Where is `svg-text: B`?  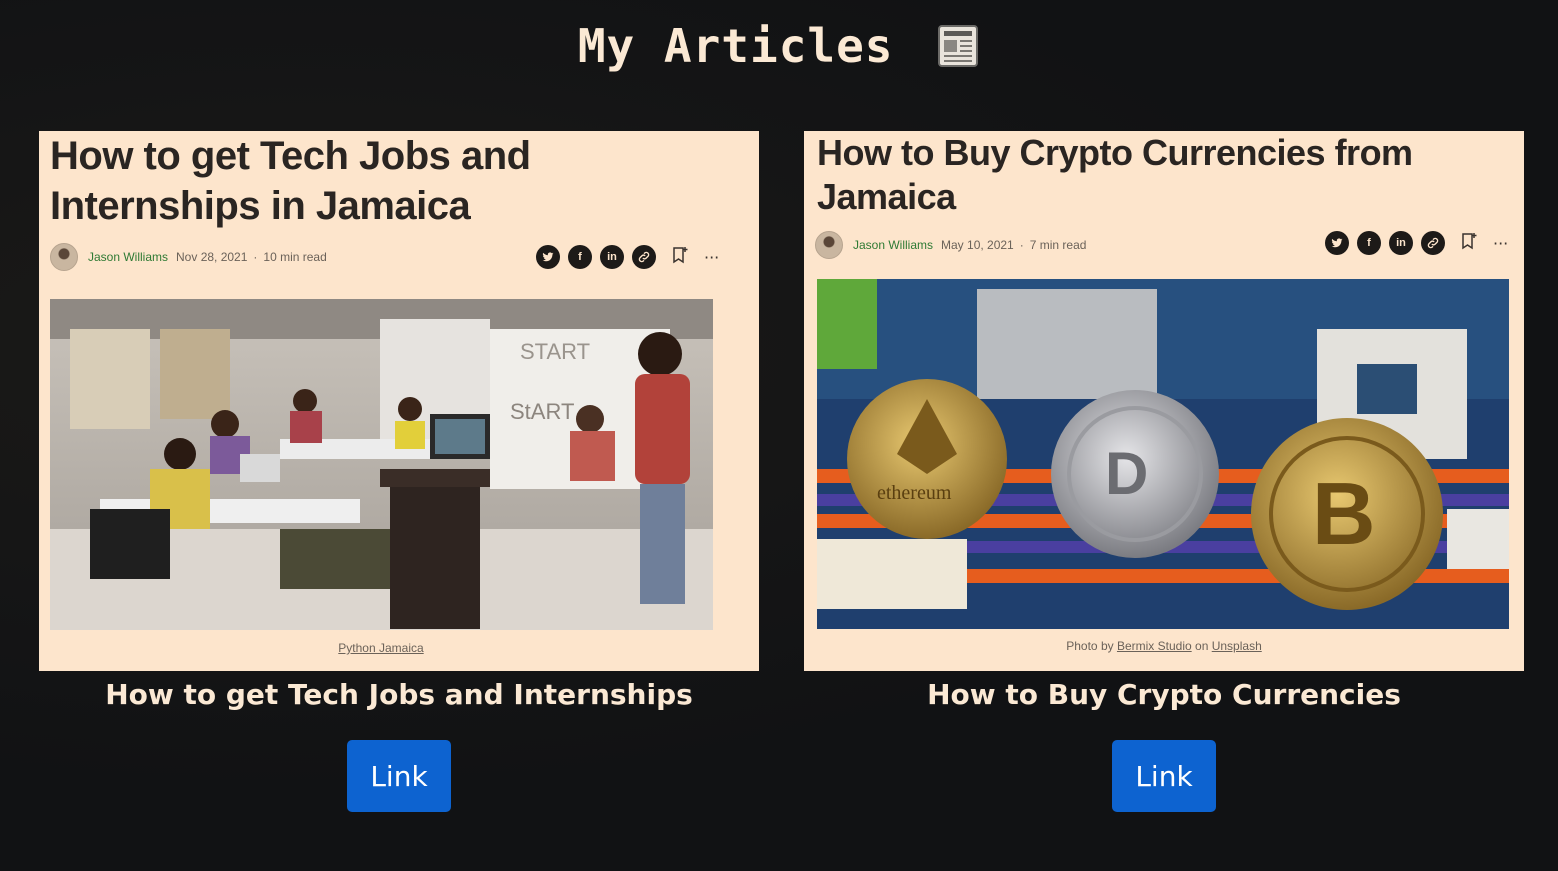
svg-text: B is located at coordinates (1344, 513).